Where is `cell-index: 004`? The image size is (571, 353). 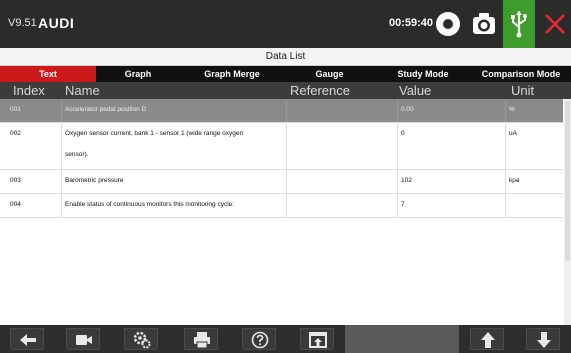
cell-index: 004 is located at coordinates (31, 205).